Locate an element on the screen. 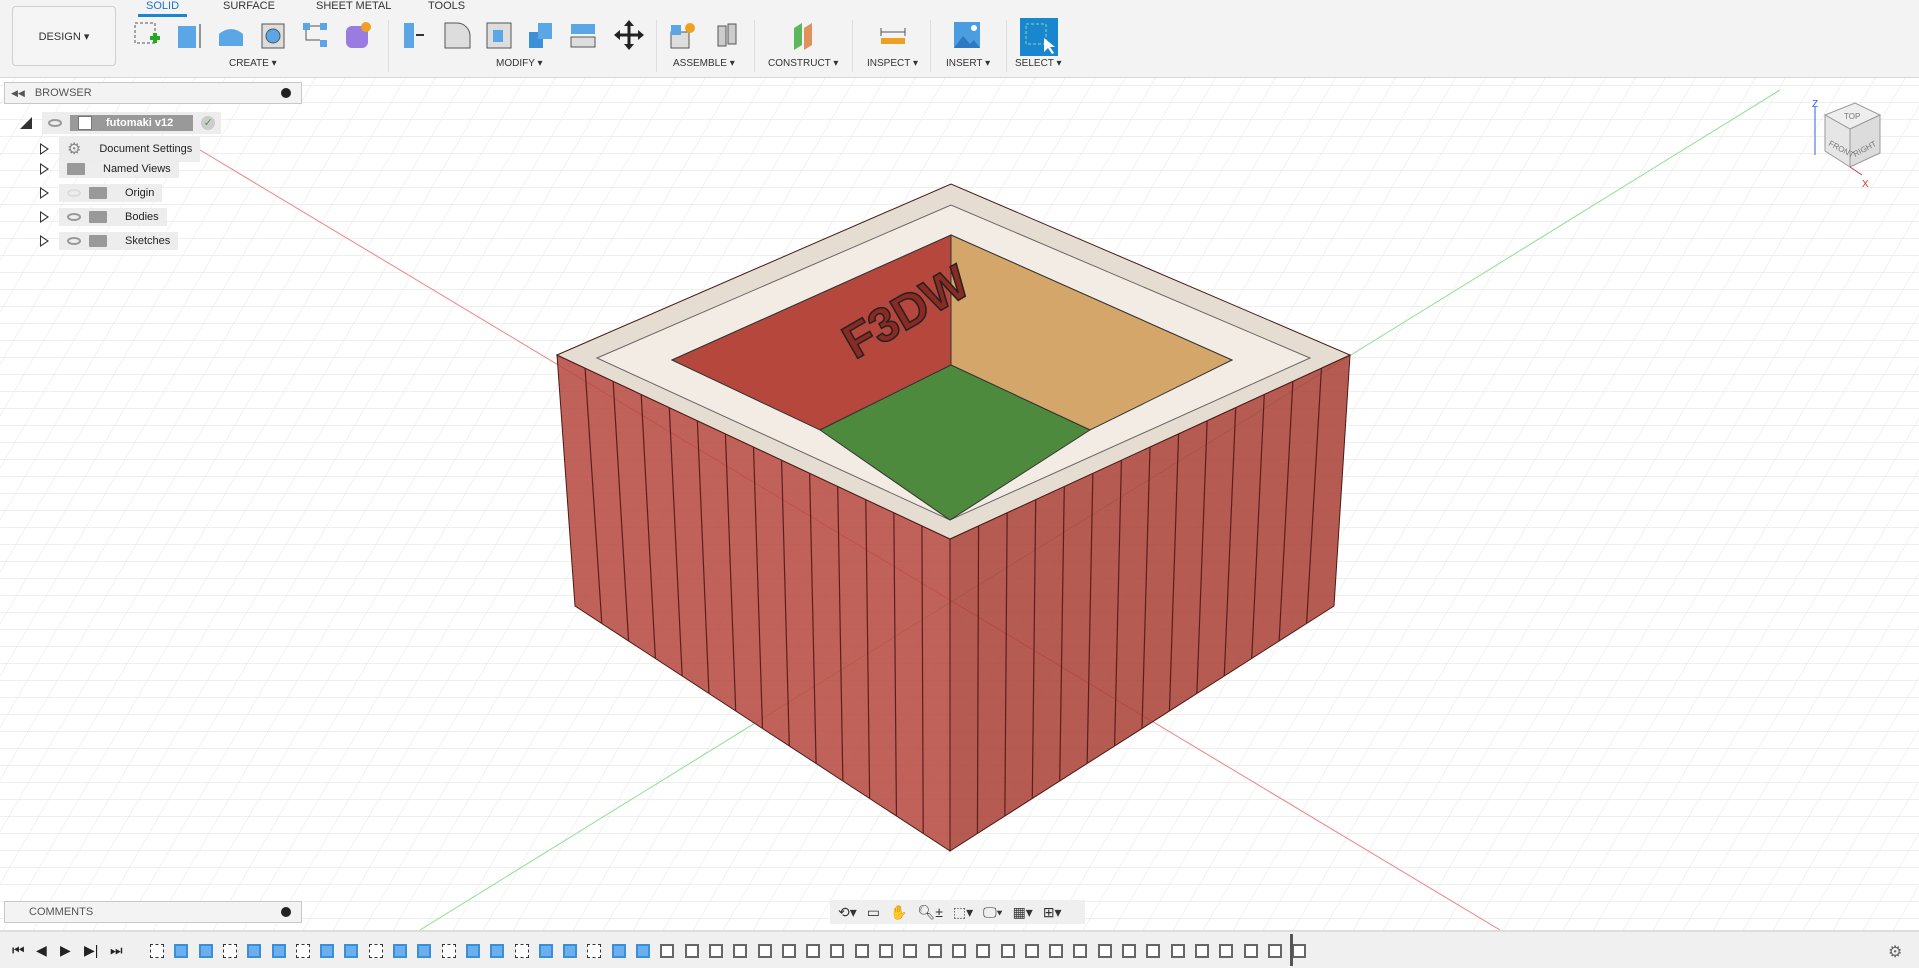 The image size is (1919, 968). timeline-settings-gear-icon: ⚙ is located at coordinates (1895, 952).